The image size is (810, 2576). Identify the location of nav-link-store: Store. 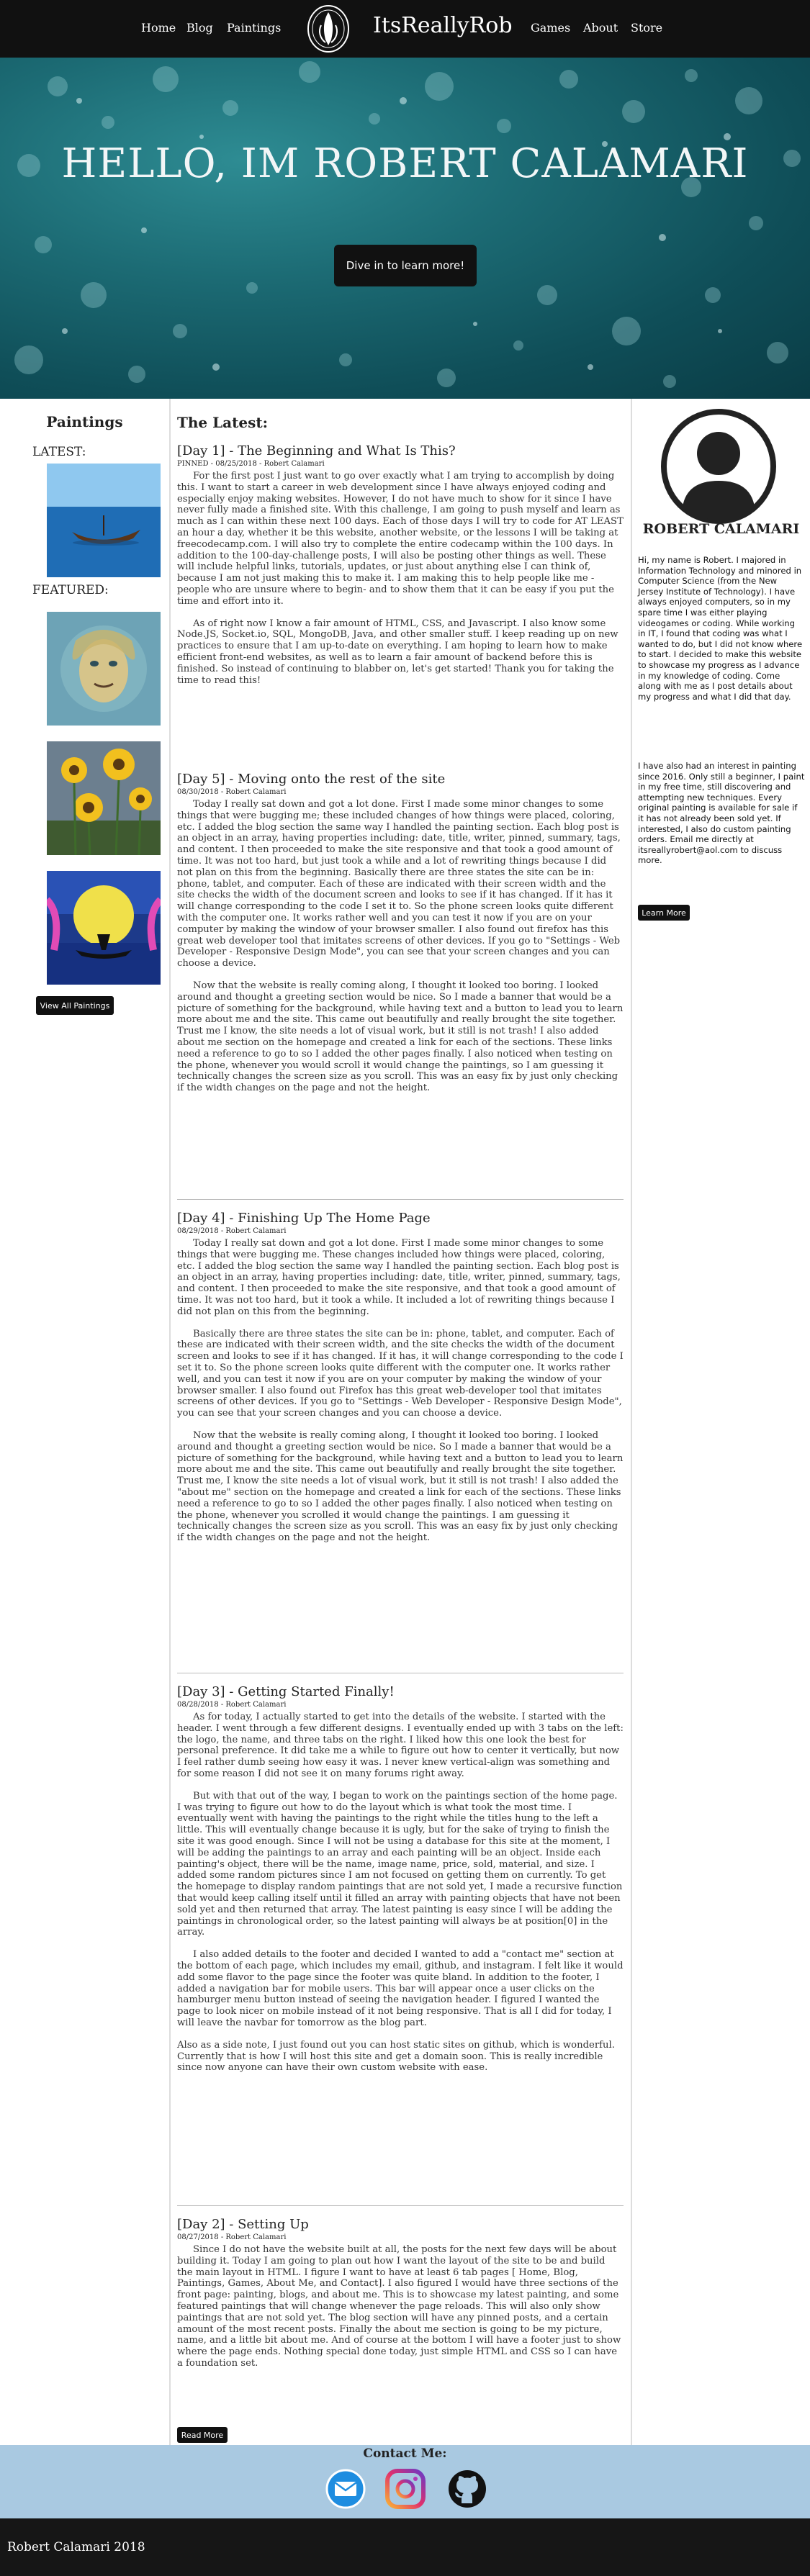
(646, 28).